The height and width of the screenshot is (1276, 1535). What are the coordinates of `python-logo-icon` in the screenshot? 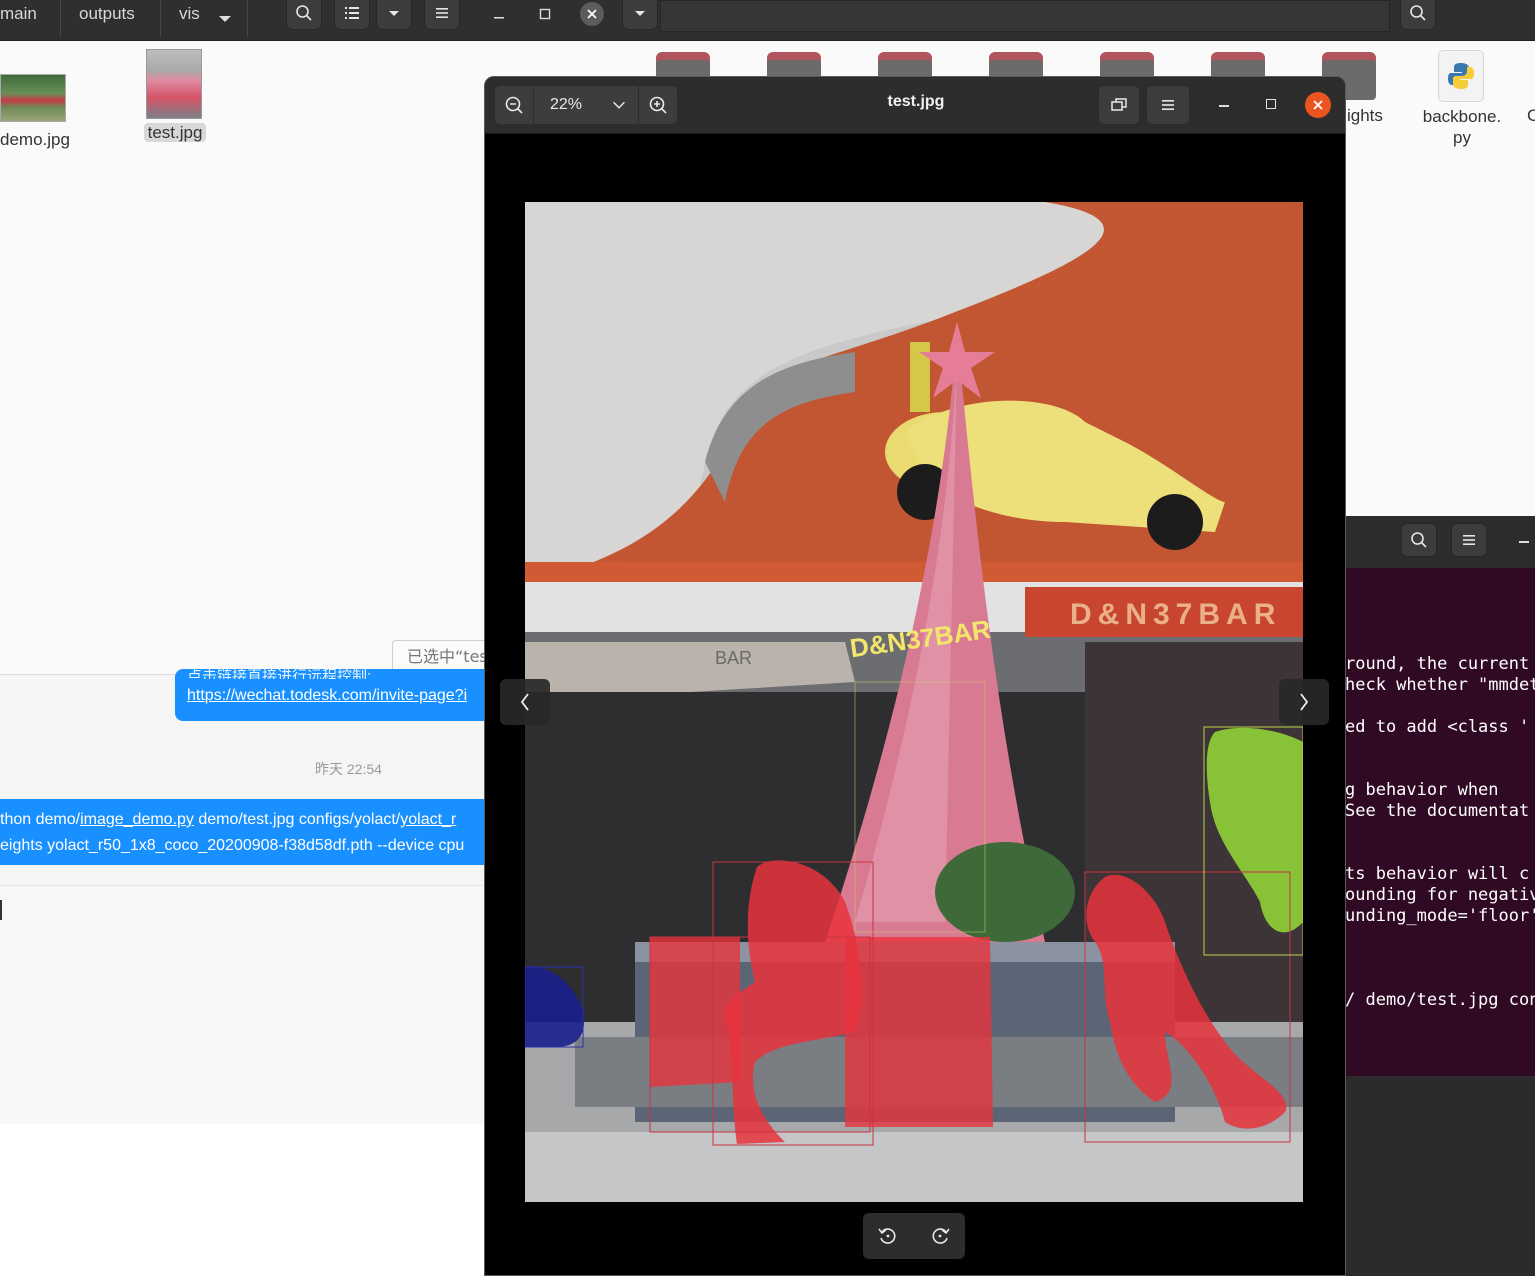 It's located at (1461, 76).